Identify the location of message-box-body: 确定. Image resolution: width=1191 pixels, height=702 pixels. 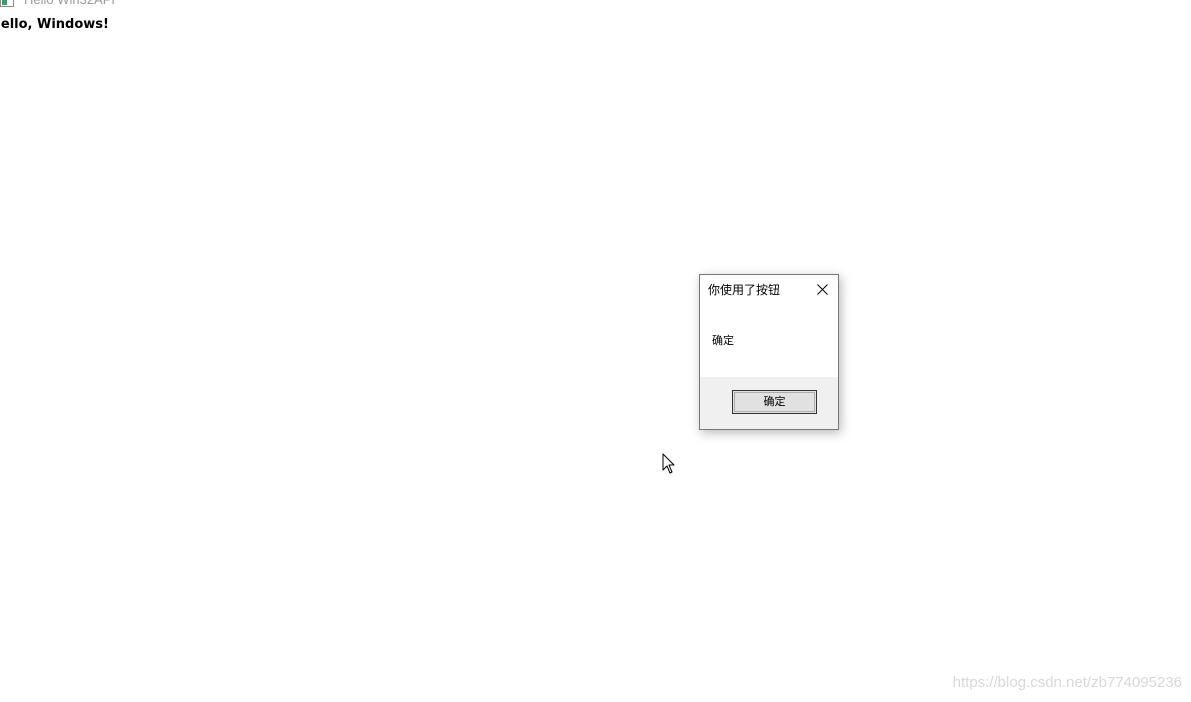
(769, 341).